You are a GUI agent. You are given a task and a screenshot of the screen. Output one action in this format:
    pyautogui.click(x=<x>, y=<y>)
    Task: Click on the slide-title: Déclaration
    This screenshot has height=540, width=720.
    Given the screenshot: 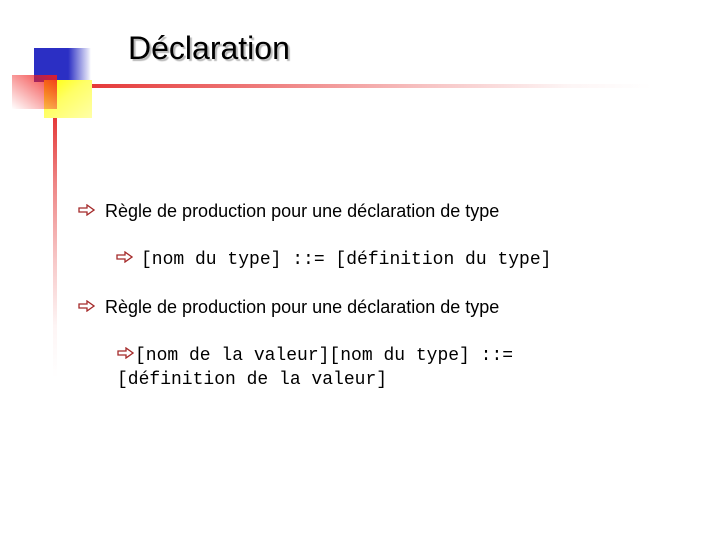 What is the action you would take?
    pyautogui.click(x=209, y=48)
    